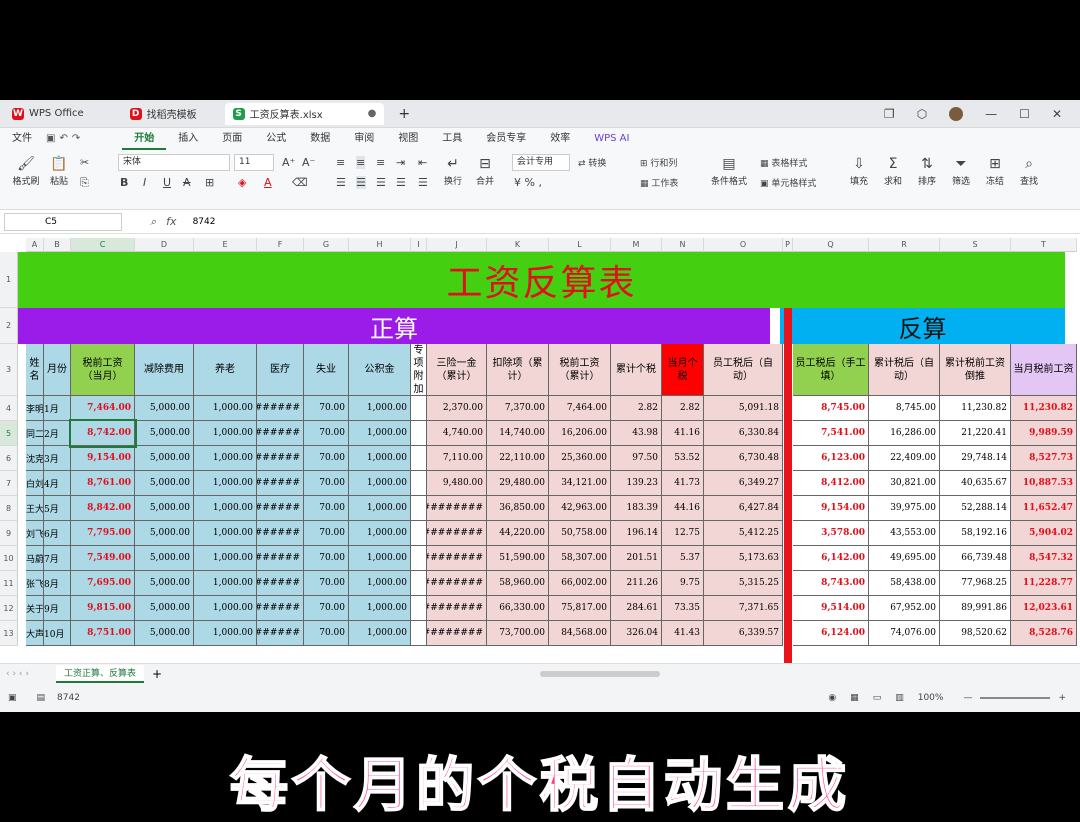  What do you see at coordinates (57, 508) in the screenshot?
I see `data-cell: 5月` at bounding box center [57, 508].